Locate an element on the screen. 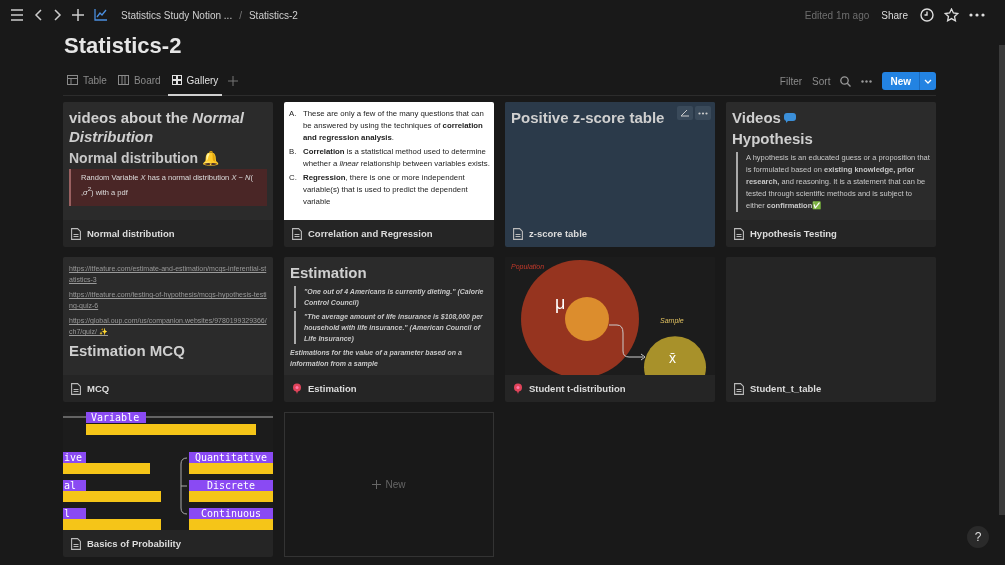 Image resolution: width=1005 pixels, height=565 pixels. variable-types-diagram: Variable ive Quantitative al Discrete l Continuous is located at coordinates (168, 471).